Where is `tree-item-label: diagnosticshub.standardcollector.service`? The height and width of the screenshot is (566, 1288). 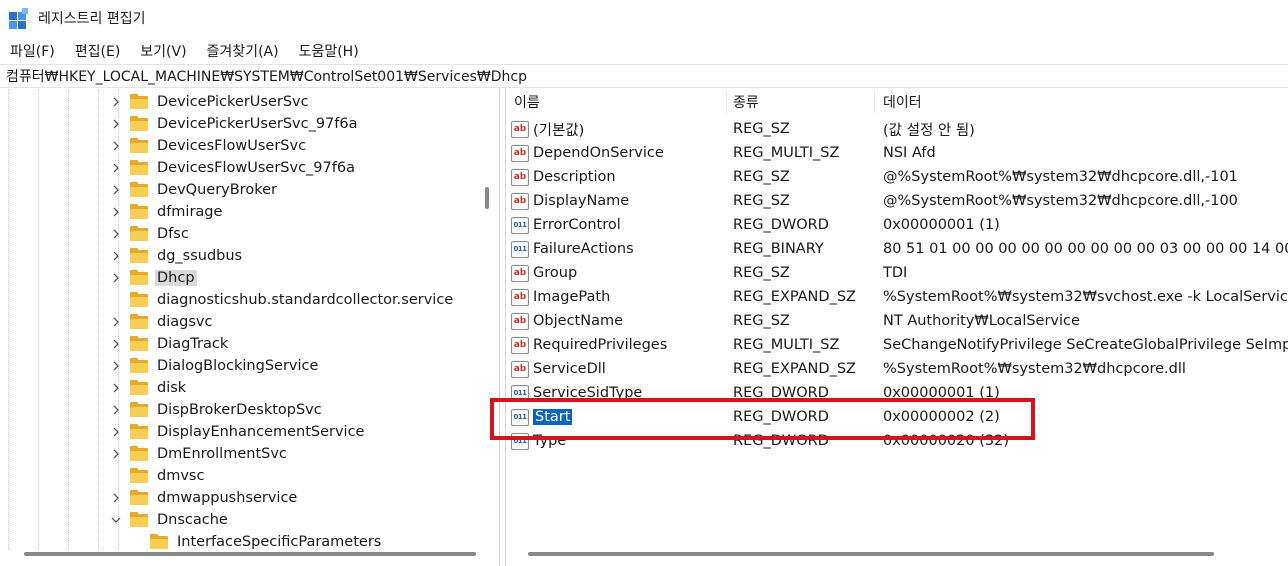
tree-item-label: diagnosticshub.standardcollector.service is located at coordinates (305, 300).